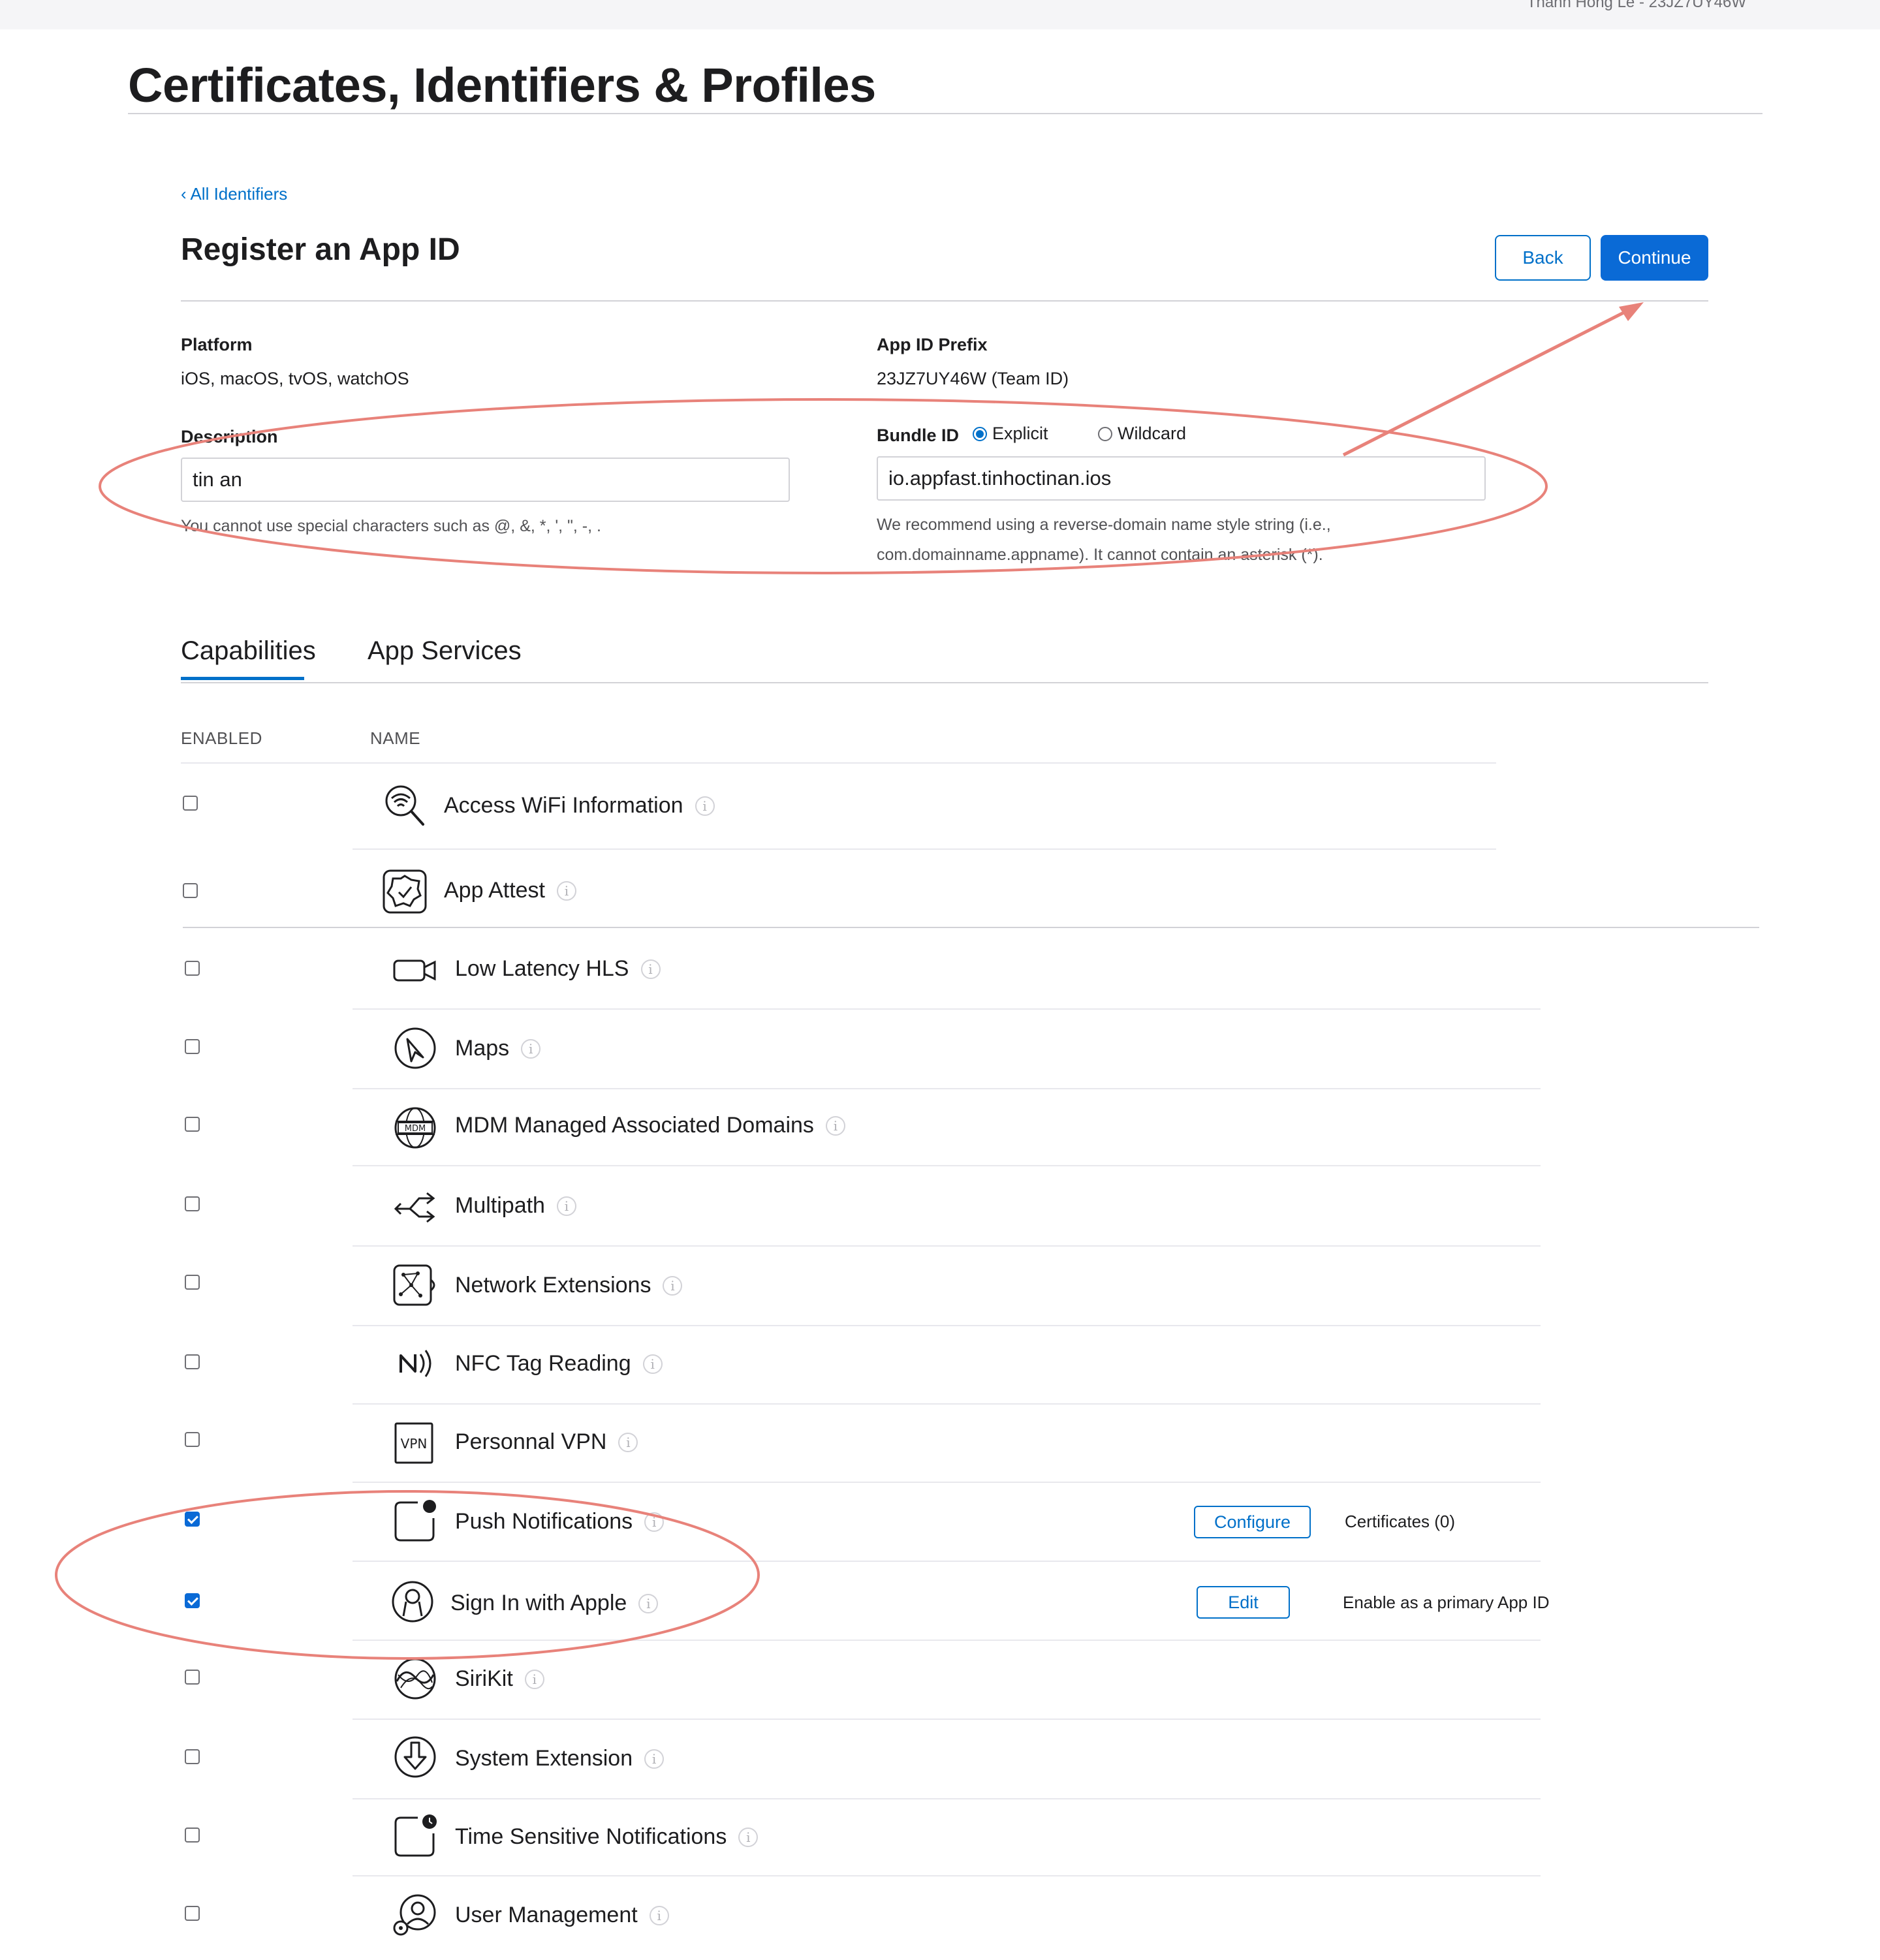 The width and height of the screenshot is (1880, 1960). What do you see at coordinates (248, 651) in the screenshot?
I see `tab-capabilities: Capabilities` at bounding box center [248, 651].